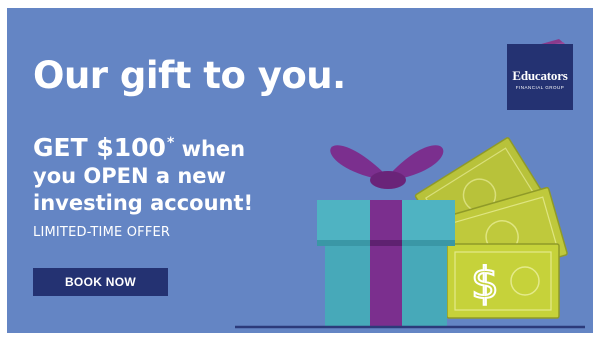 The width and height of the screenshot is (600, 339). Describe the element at coordinates (129, 176) in the screenshot. I see `offer-line-2: you OPEN a new` at that location.